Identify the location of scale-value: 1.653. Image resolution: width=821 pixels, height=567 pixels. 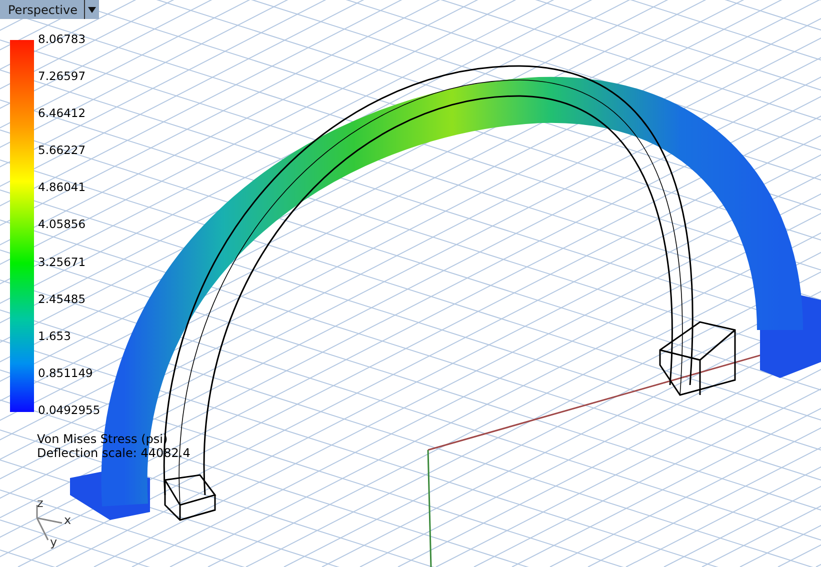
(55, 336).